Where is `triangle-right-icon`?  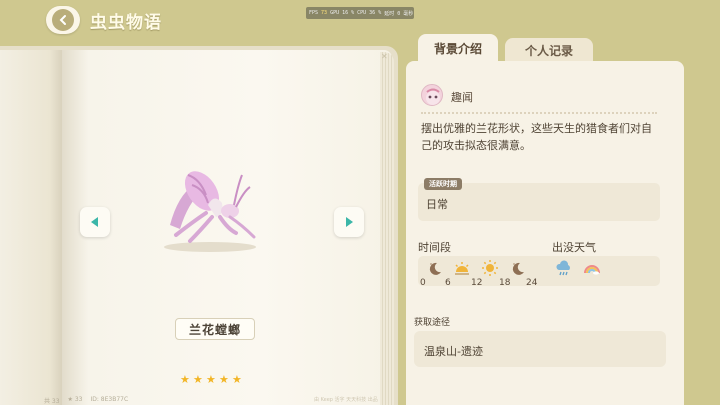
triangle-right-icon is located at coordinates (349, 222).